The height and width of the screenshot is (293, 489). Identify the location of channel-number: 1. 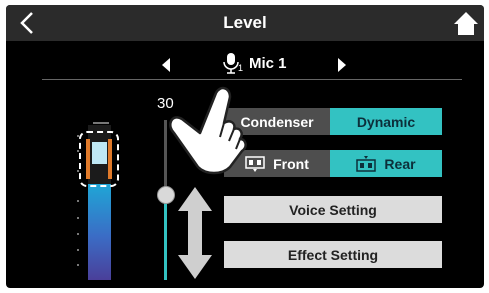
(241, 68).